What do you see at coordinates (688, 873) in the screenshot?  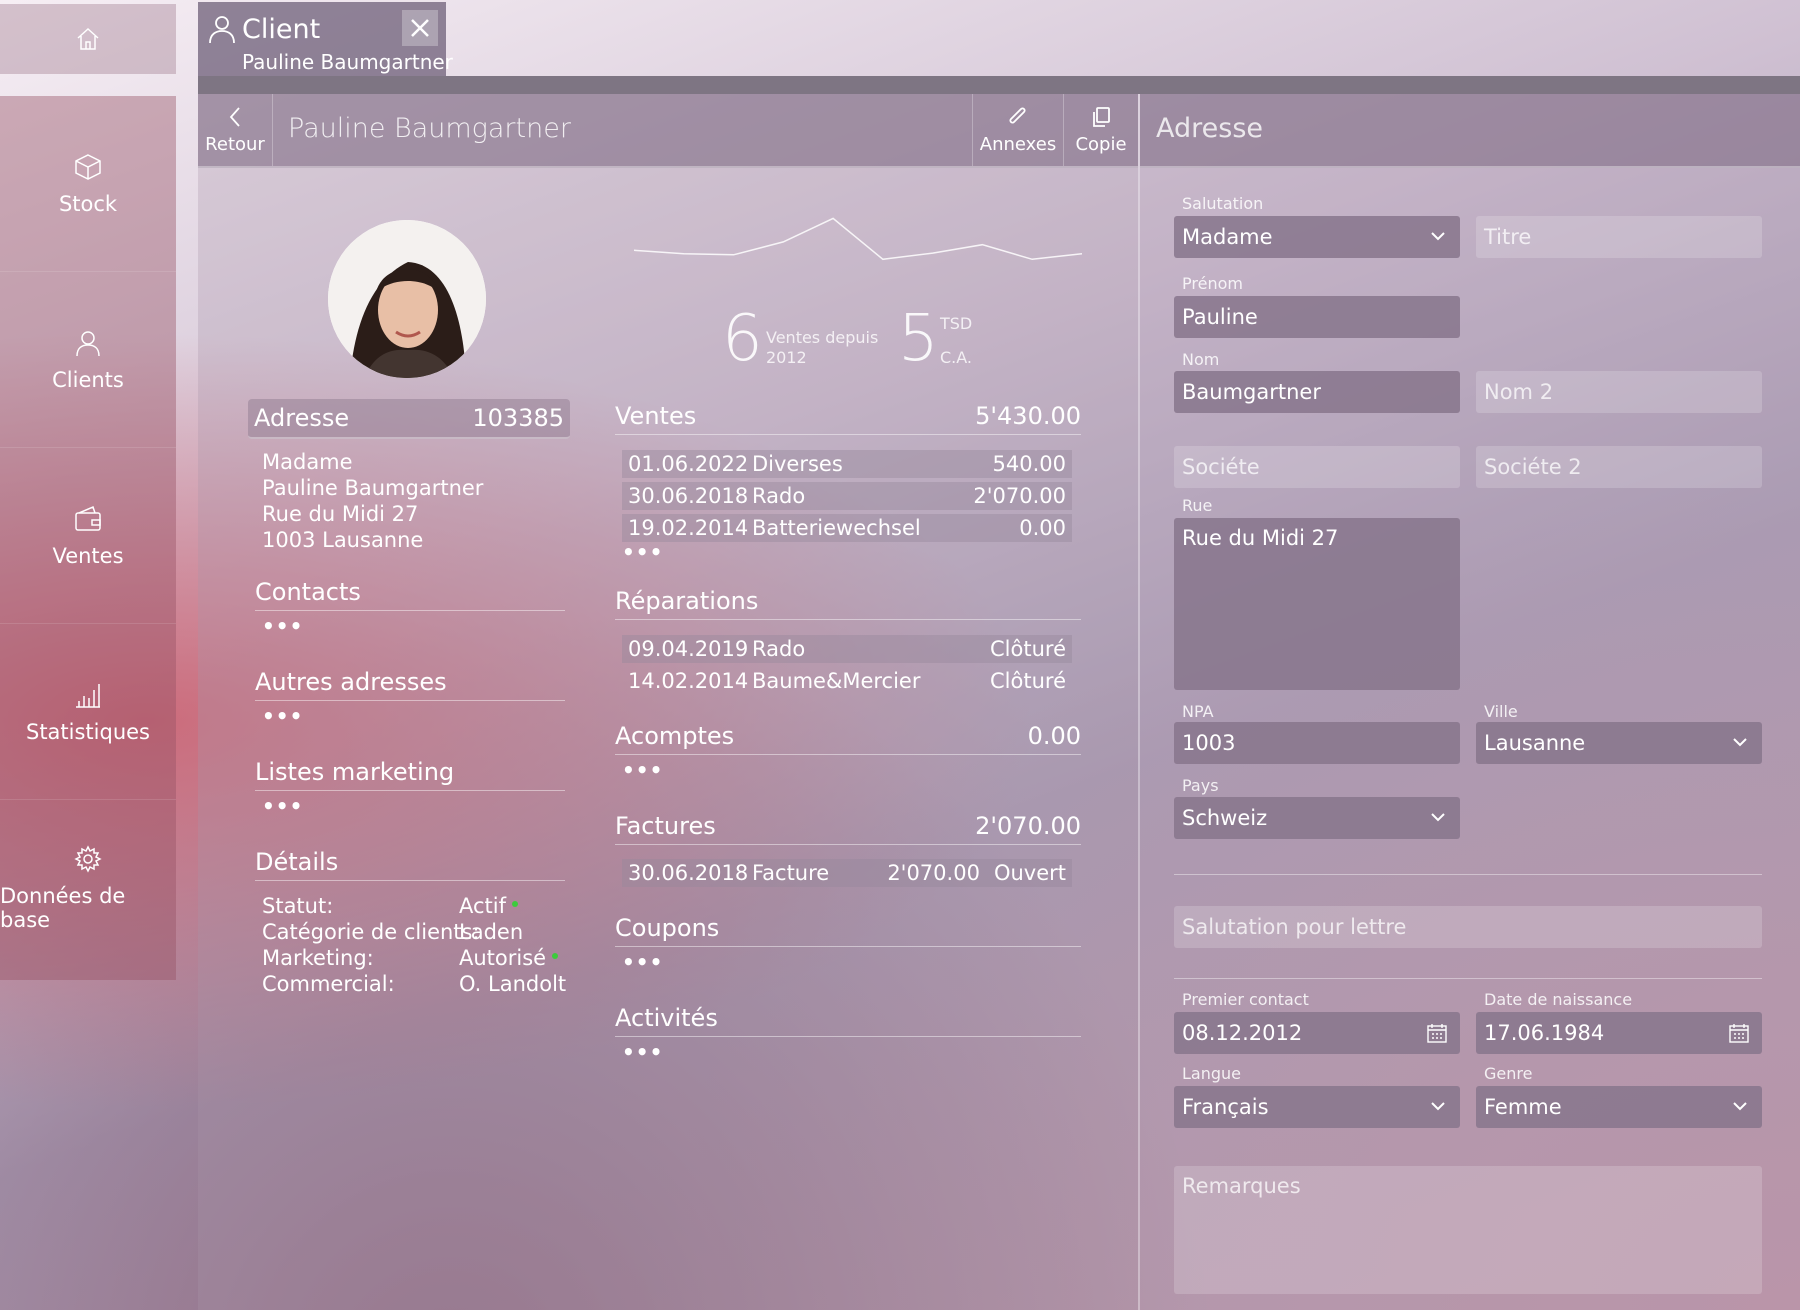 I see `invoice-date: 30.06.2018` at bounding box center [688, 873].